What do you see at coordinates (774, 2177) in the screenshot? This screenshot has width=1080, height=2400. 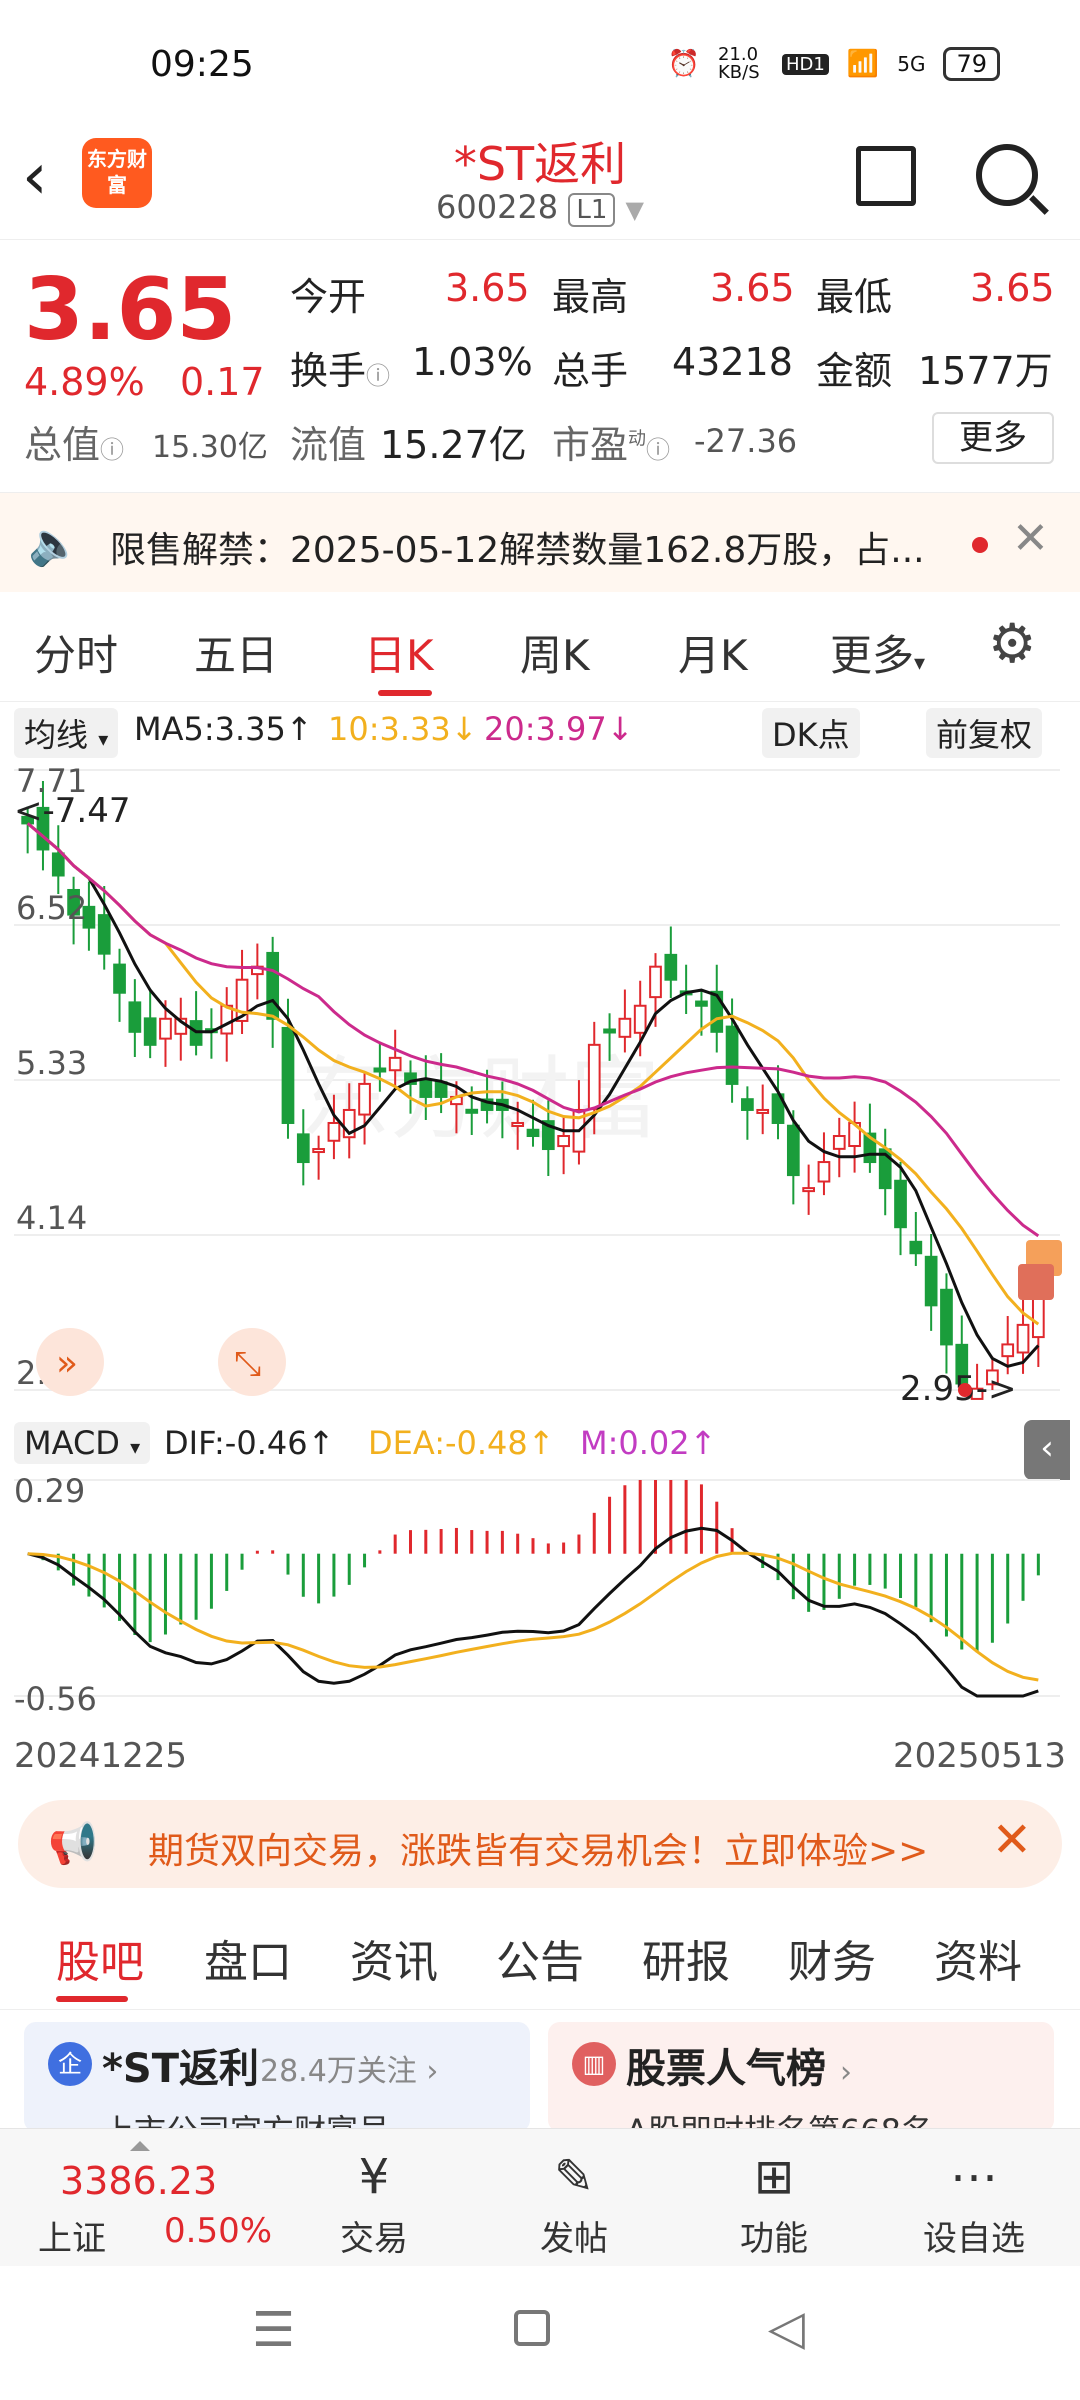 I see `grid-icon: ⊞` at bounding box center [774, 2177].